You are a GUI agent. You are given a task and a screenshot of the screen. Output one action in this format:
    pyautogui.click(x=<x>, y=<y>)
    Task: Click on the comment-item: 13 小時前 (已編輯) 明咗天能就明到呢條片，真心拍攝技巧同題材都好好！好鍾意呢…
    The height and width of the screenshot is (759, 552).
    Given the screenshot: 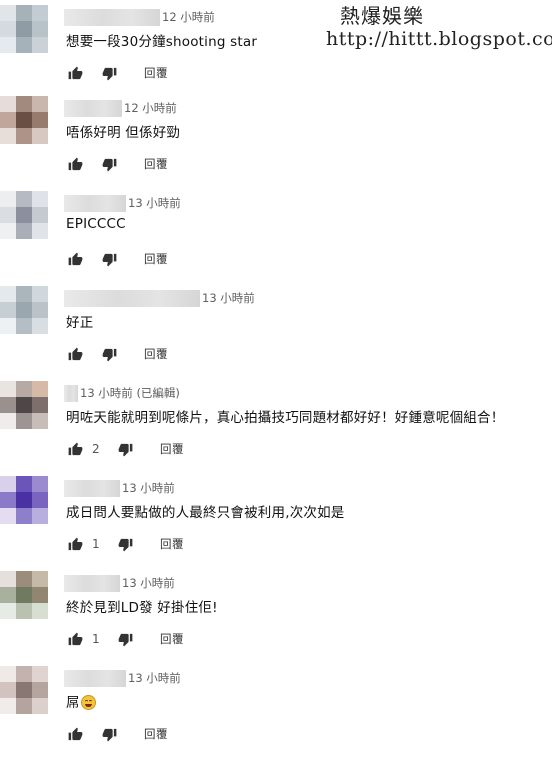 What is the action you would take?
    pyautogui.click(x=276, y=428)
    